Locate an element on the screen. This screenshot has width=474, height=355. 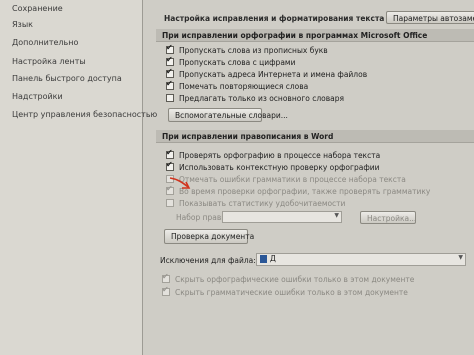
recheck-document-button: Проверка документа is located at coordinates (209, 236).